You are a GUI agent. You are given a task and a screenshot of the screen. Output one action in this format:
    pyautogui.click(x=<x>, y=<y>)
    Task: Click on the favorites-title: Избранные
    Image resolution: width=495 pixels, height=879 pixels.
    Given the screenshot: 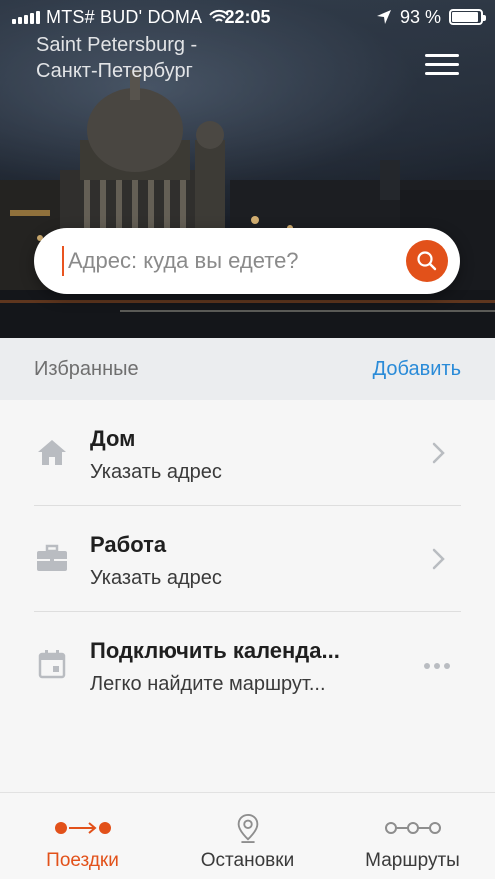 What is the action you would take?
    pyautogui.click(x=86, y=368)
    